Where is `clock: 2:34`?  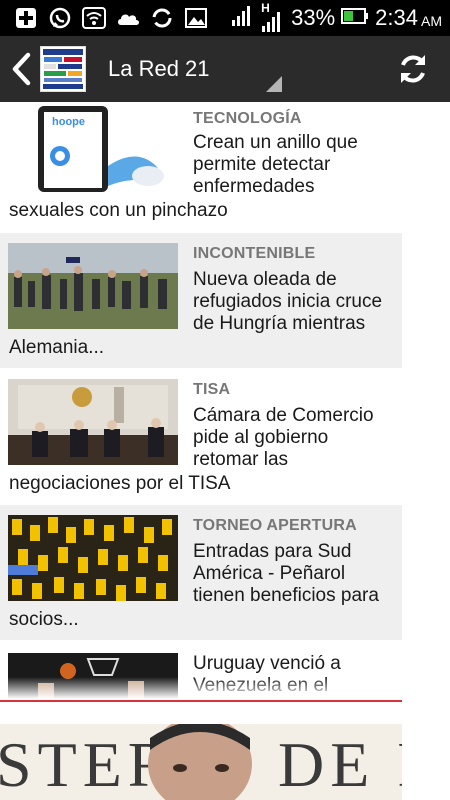 clock: 2:34 is located at coordinates (396, 17).